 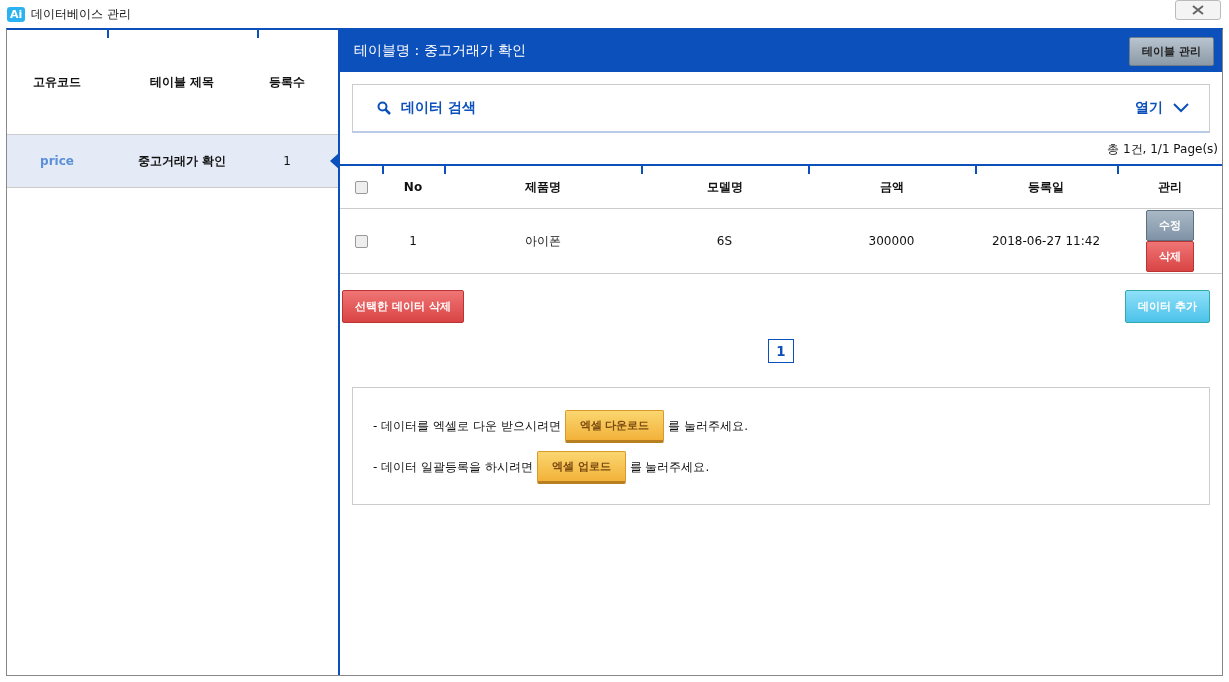 What do you see at coordinates (440, 51) in the screenshot?
I see `table-name-title: 테이블명 : 중고거래가 확인` at bounding box center [440, 51].